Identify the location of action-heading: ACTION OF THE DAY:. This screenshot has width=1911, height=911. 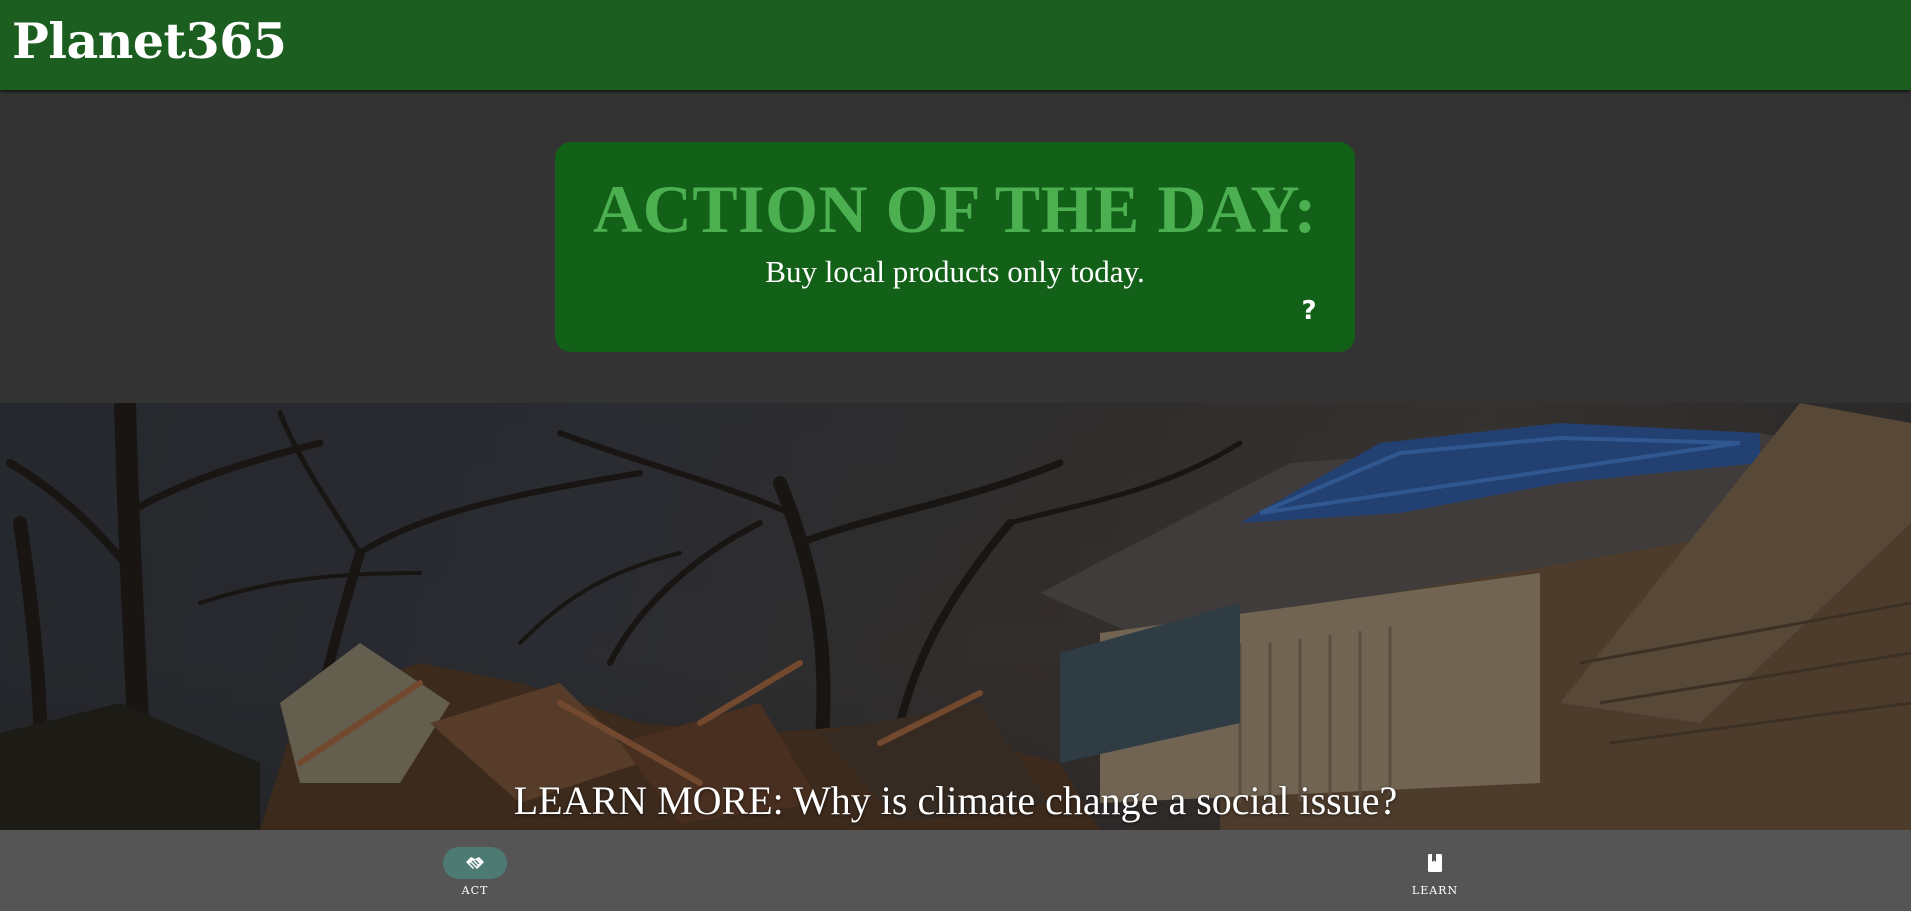
(955, 209).